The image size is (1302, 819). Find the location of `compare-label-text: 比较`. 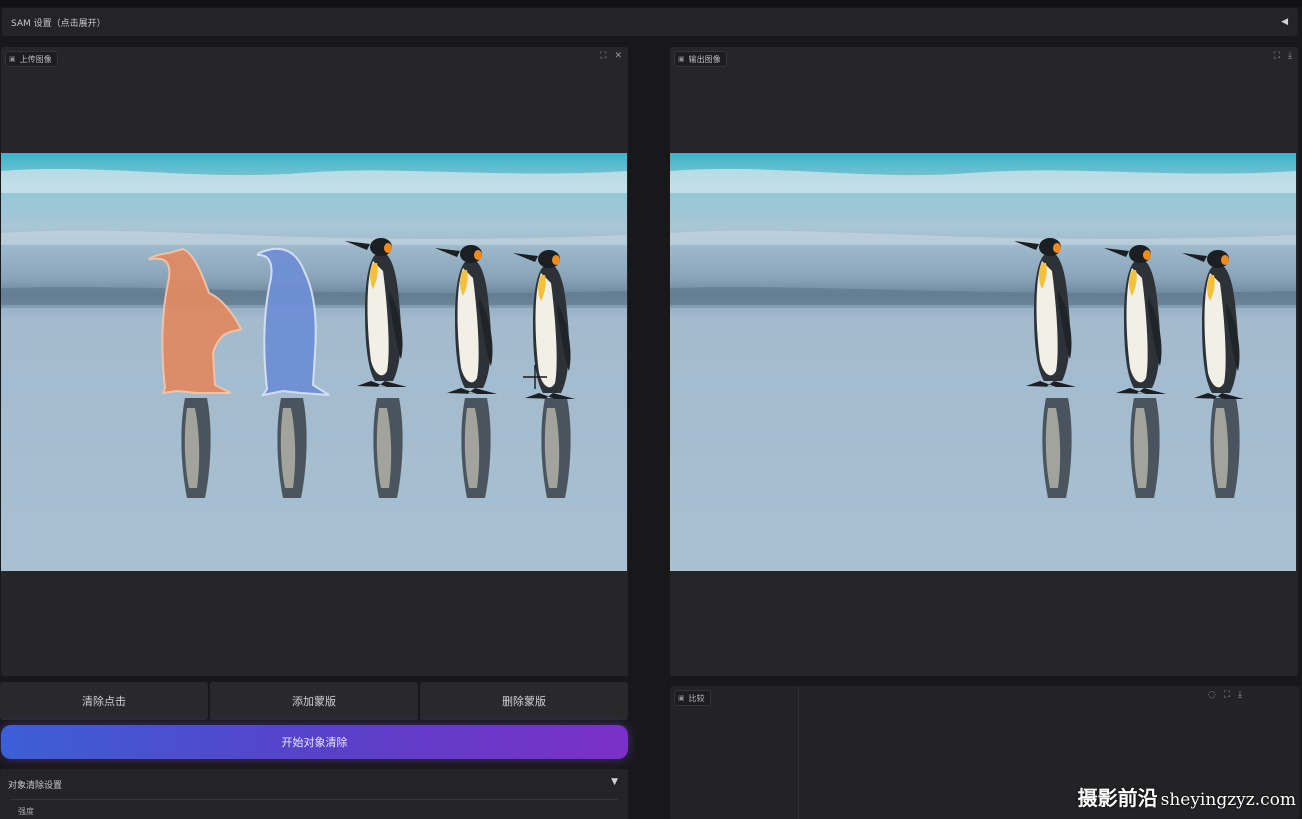

compare-label-text: 比较 is located at coordinates (696, 698).